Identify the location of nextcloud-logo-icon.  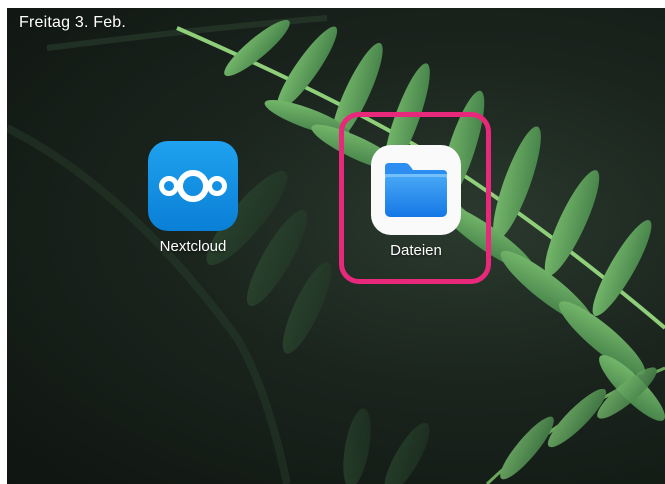
(193, 186).